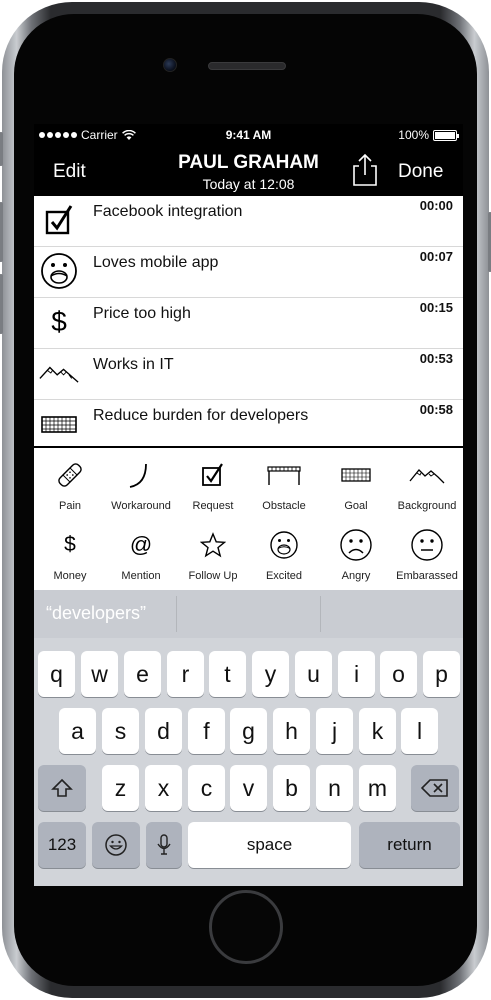 The height and width of the screenshot is (1000, 491). I want to click on at-icon: @, so click(141, 544).